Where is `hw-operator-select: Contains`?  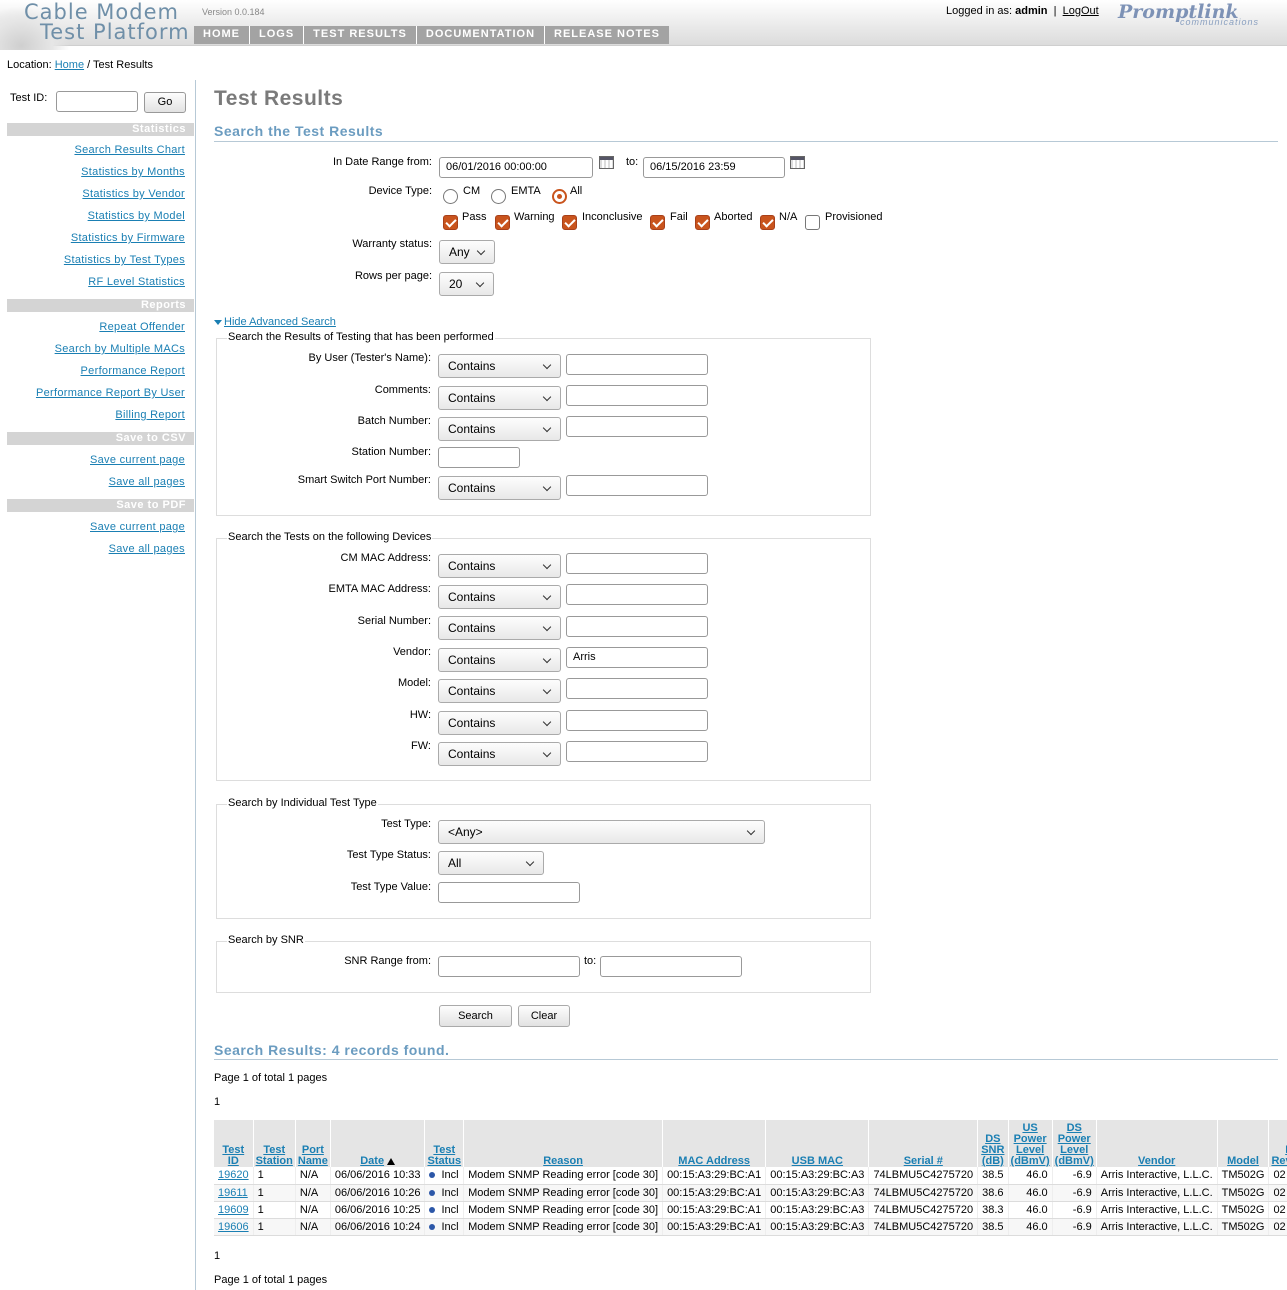 hw-operator-select: Contains is located at coordinates (499, 723).